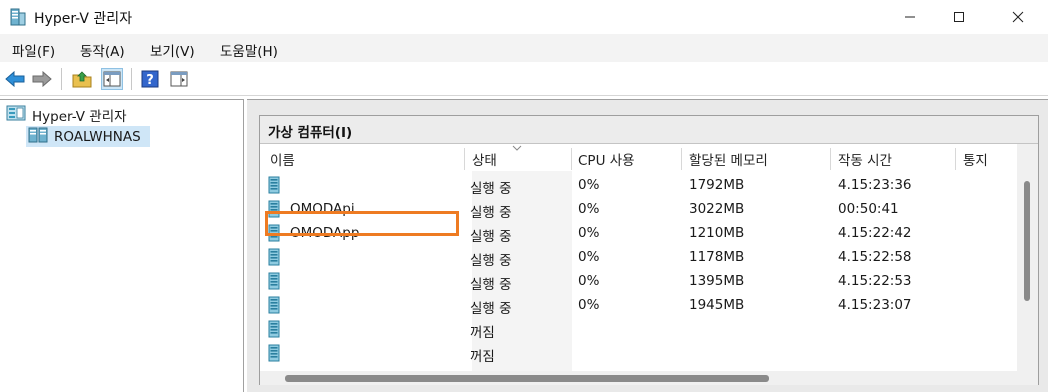 Image resolution: width=1048 pixels, height=392 pixels. What do you see at coordinates (868, 209) in the screenshot?
I see `vm-uptime: 00:50:41` at bounding box center [868, 209].